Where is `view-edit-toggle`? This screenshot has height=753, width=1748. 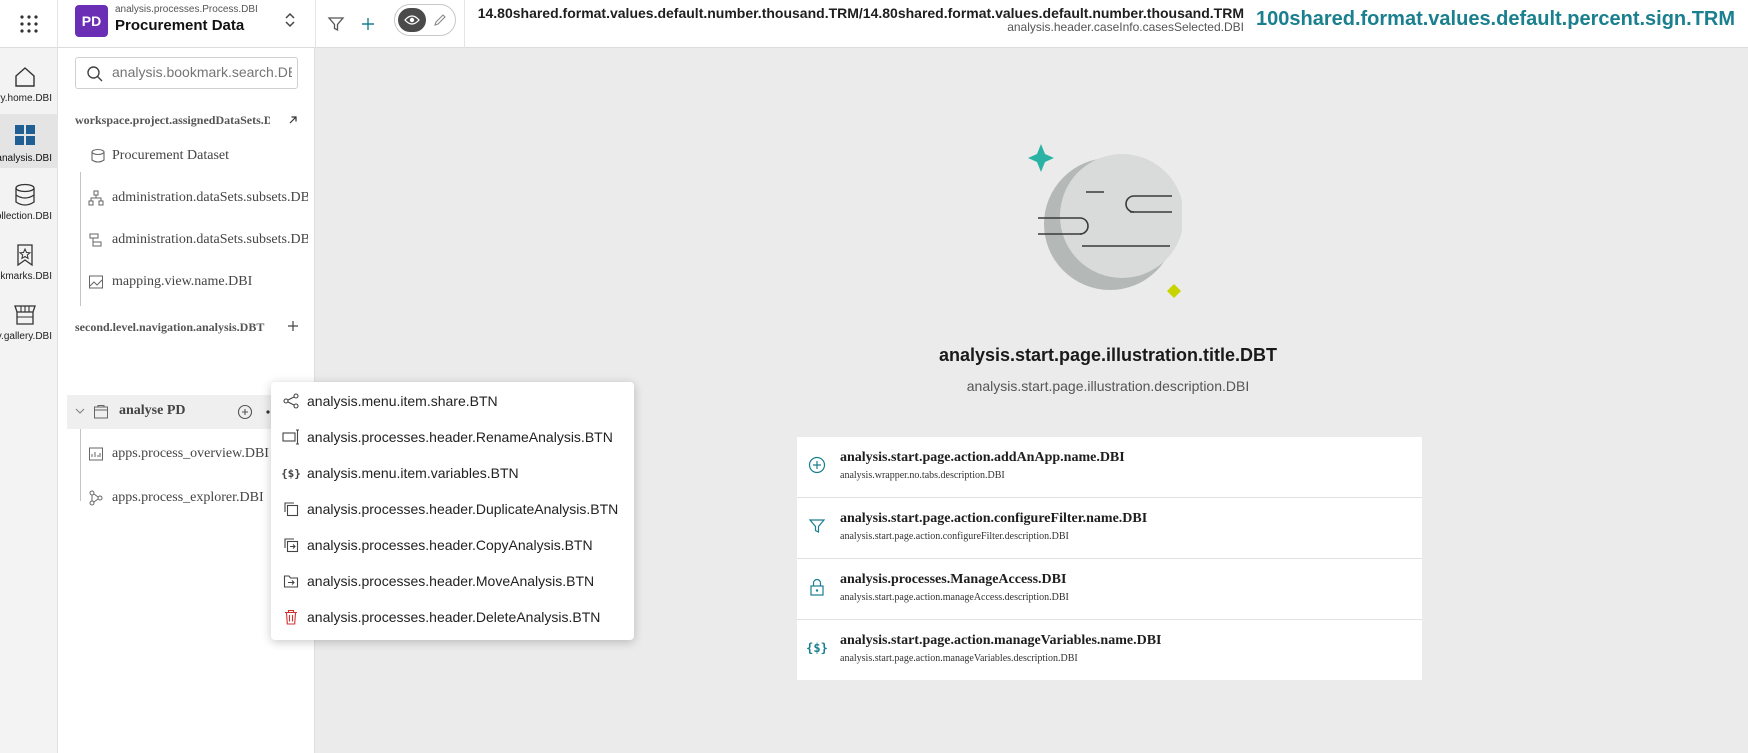
view-edit-toggle is located at coordinates (425, 20).